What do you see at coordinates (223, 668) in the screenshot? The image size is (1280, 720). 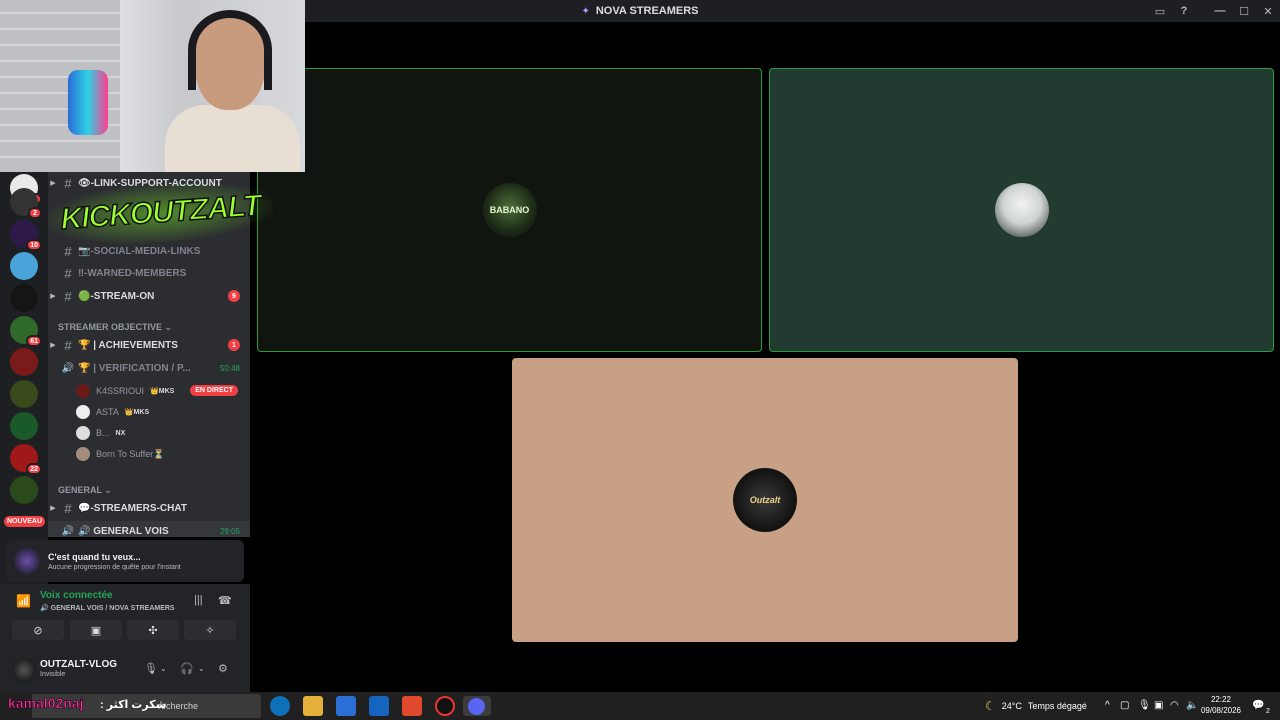 I see `gear-icon: ⚙` at bounding box center [223, 668].